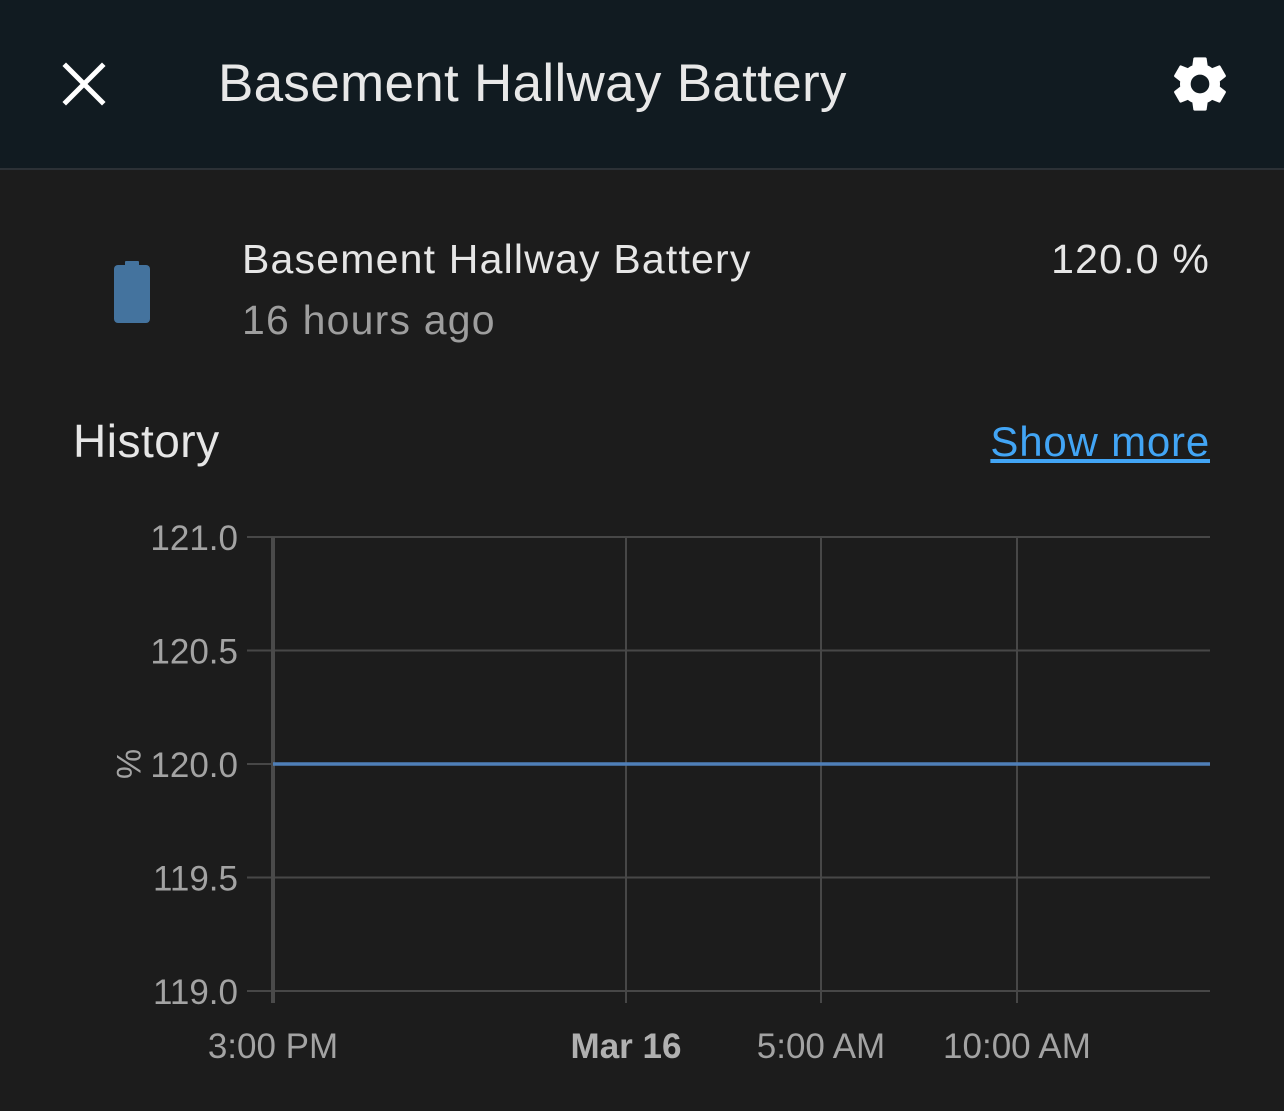  What do you see at coordinates (1017, 1046) in the screenshot?
I see `x-tick-label: 10:00 AM` at bounding box center [1017, 1046].